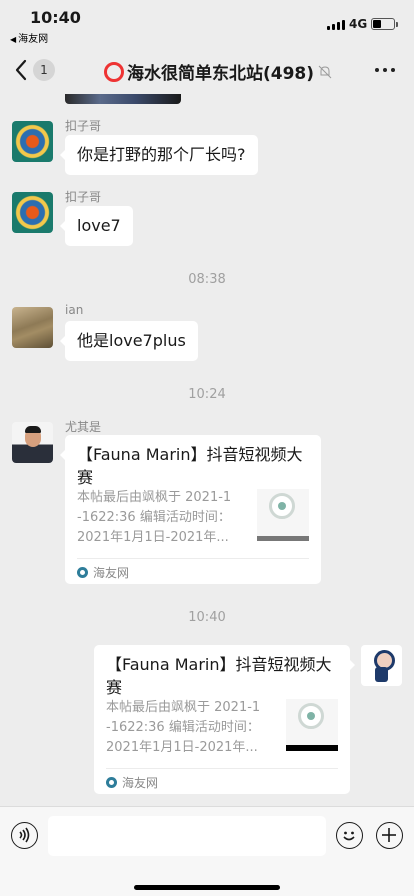 This screenshot has height=896, width=414. What do you see at coordinates (159, 155) in the screenshot?
I see `message-bubble: 你是打野的那个厂长吗?` at bounding box center [159, 155].